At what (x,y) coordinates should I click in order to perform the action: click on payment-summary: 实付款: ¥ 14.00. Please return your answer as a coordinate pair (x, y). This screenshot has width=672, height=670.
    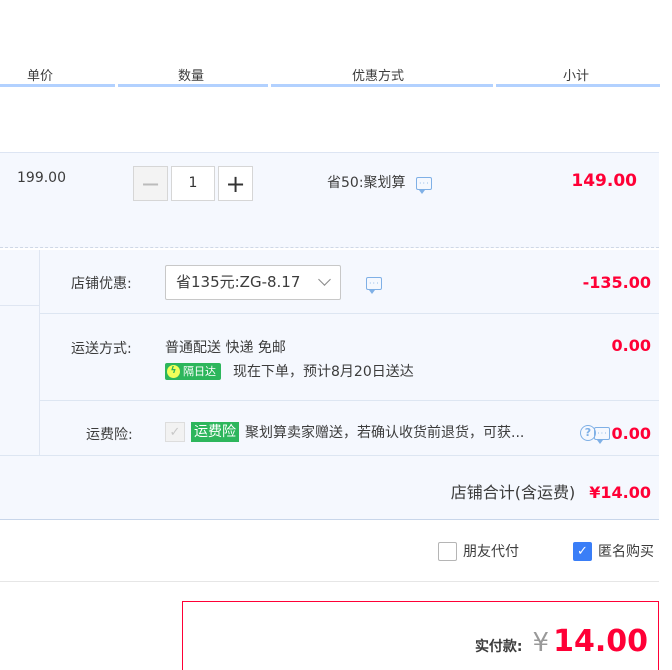
    Looking at the image, I should click on (420, 635).